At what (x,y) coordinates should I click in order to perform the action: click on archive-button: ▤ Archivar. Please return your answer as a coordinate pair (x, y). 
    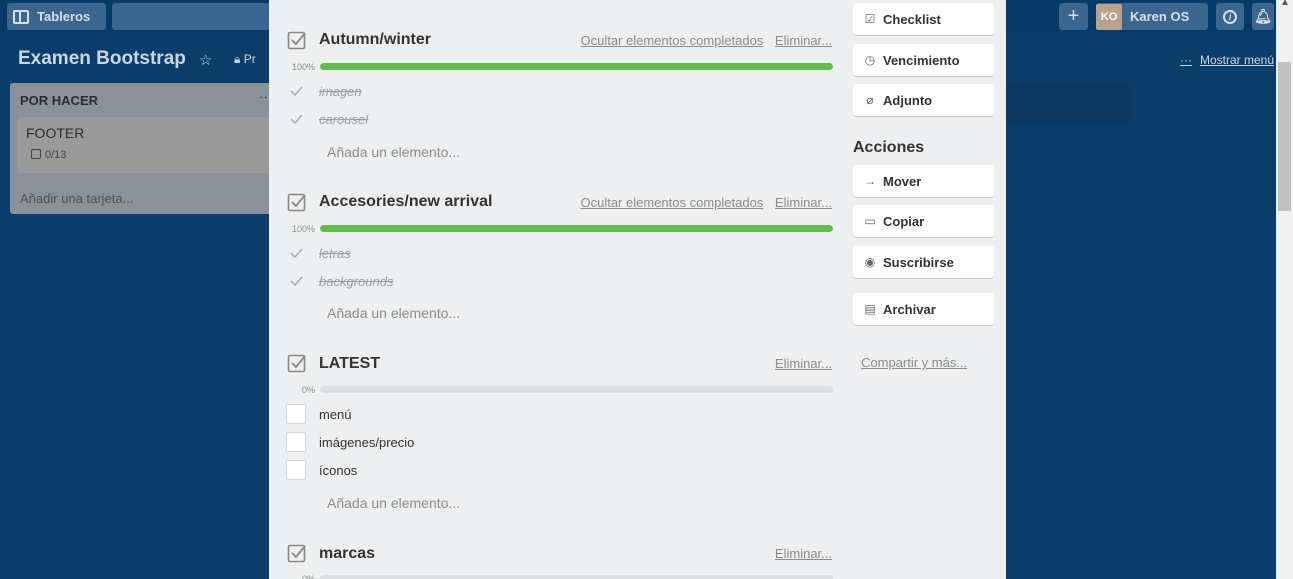
    Looking at the image, I should click on (923, 309).